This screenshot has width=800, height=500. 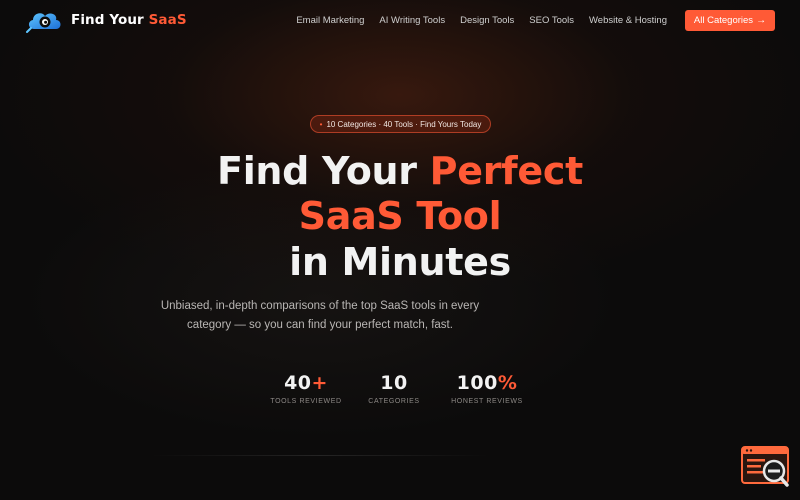 I want to click on brand-name-accent: SaaS, so click(x=167, y=20).